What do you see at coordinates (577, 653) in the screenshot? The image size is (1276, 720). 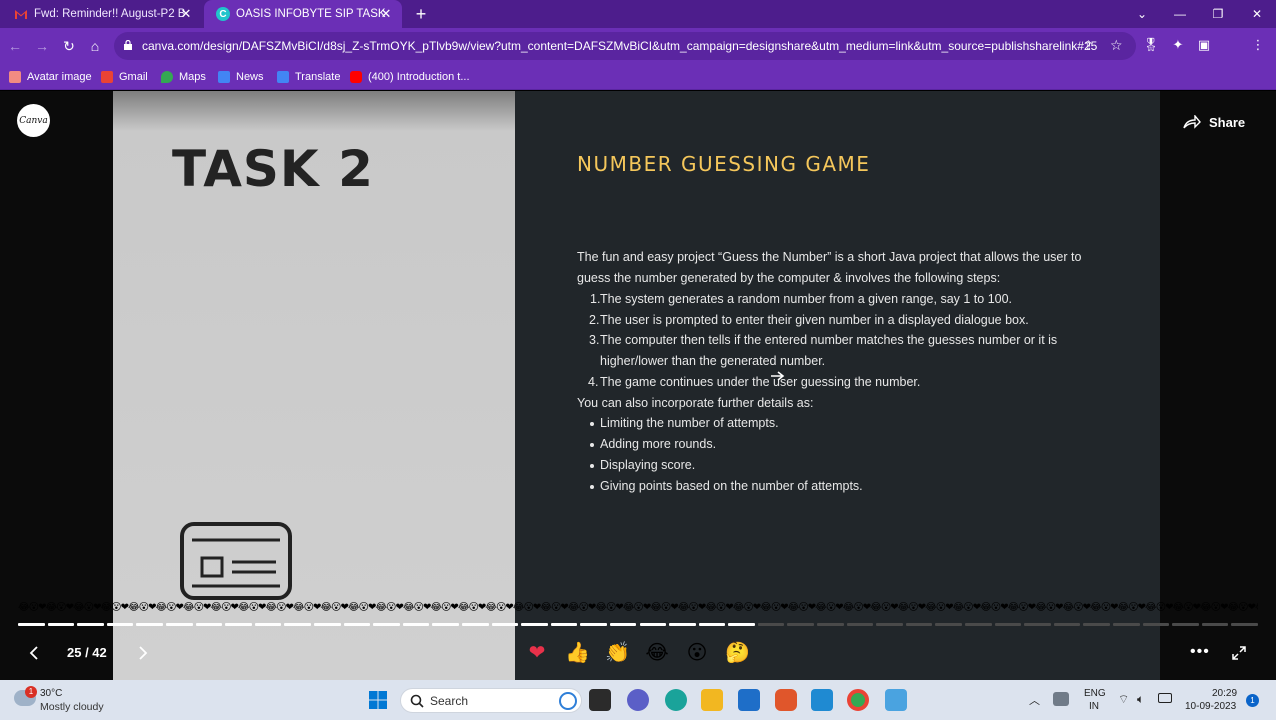 I see `thumbs-up-icon: 👍` at bounding box center [577, 653].